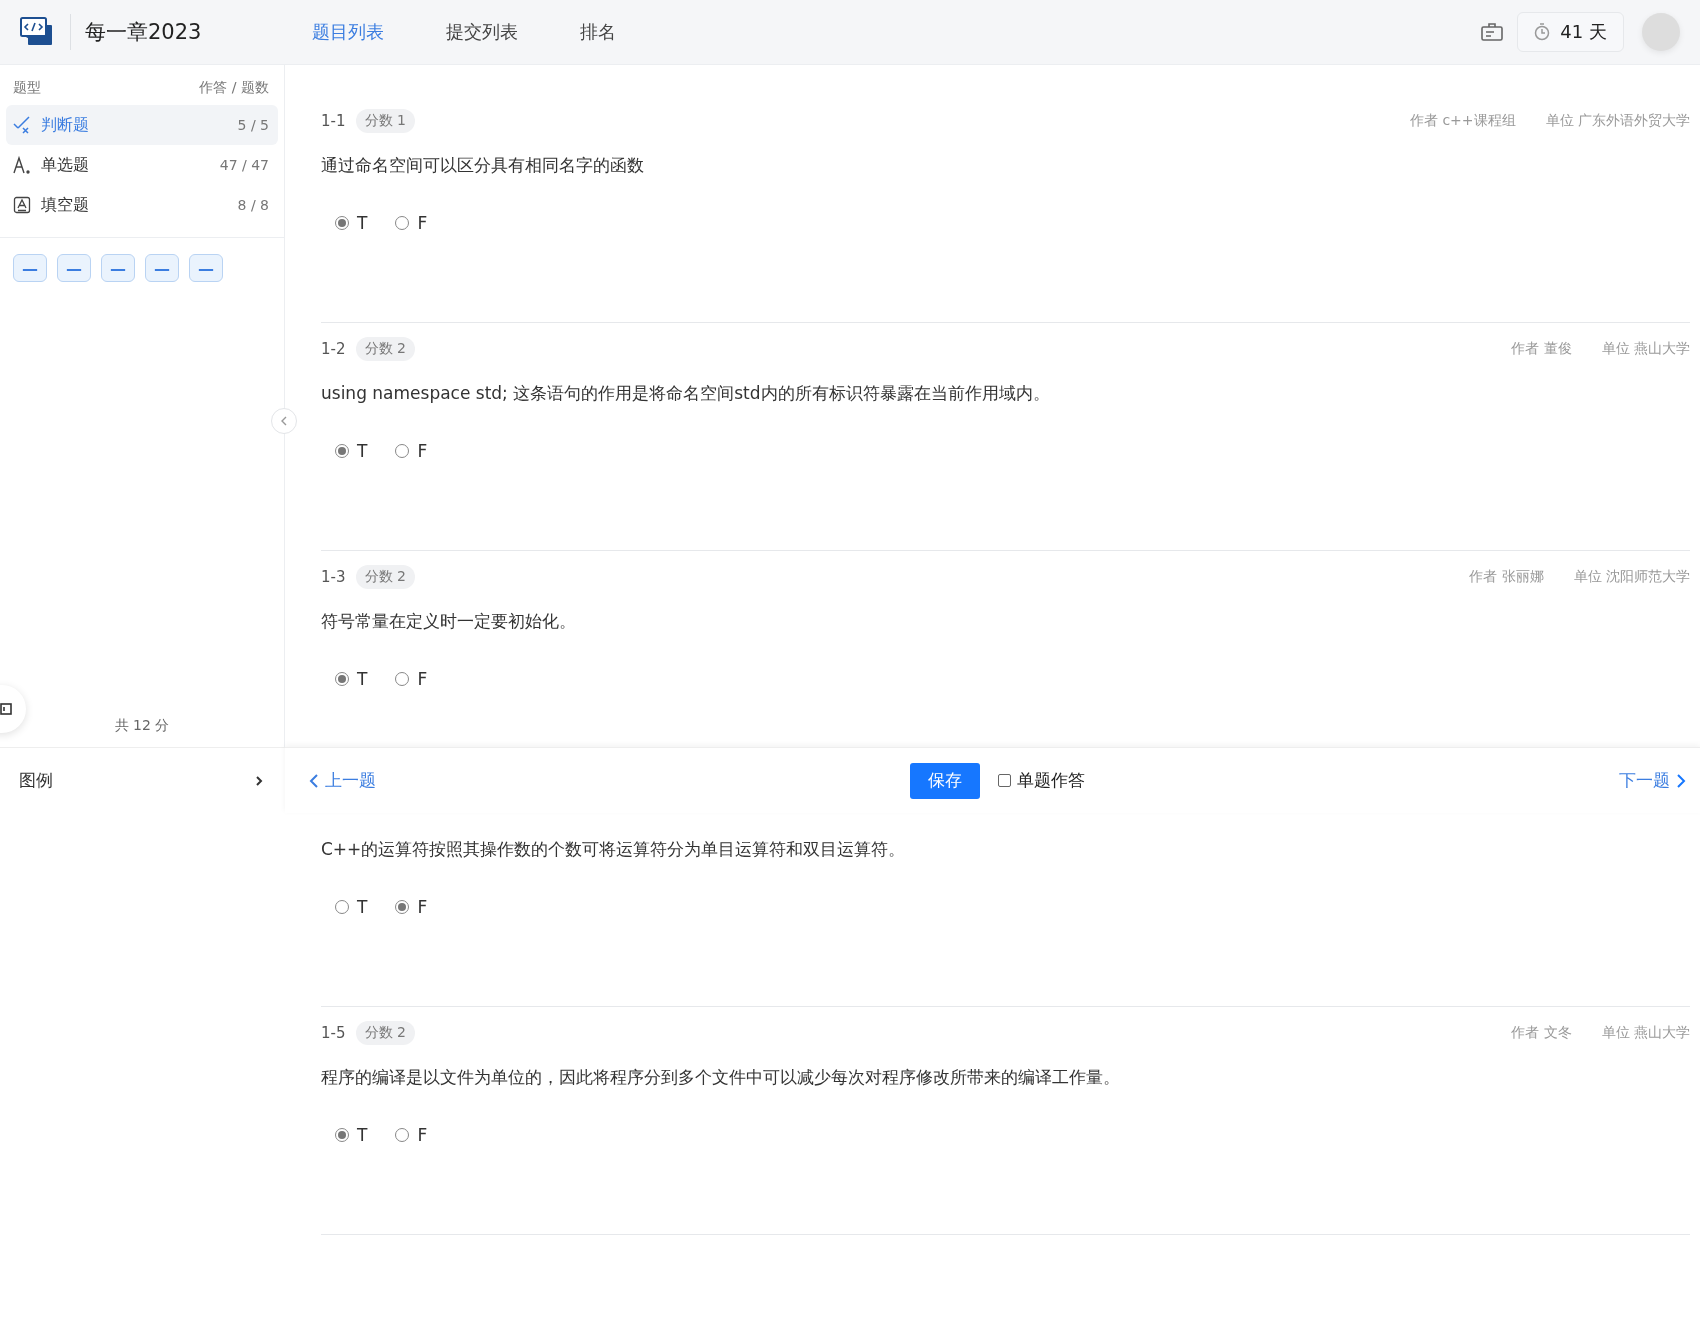 The image size is (1700, 1324). I want to click on question-text: 通过命名空间可以区分具有相同名字的函数, so click(483, 165).